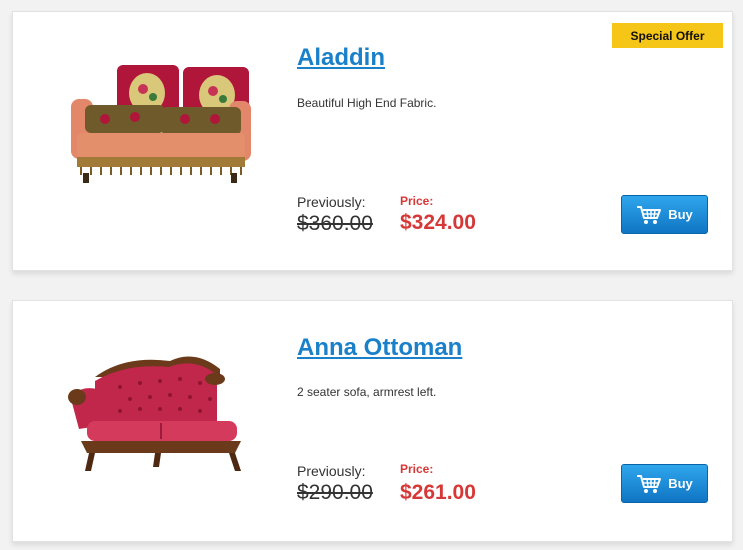 This screenshot has height=550, width=743. Describe the element at coordinates (335, 223) in the screenshot. I see `previous-price-value: $360.00` at that location.